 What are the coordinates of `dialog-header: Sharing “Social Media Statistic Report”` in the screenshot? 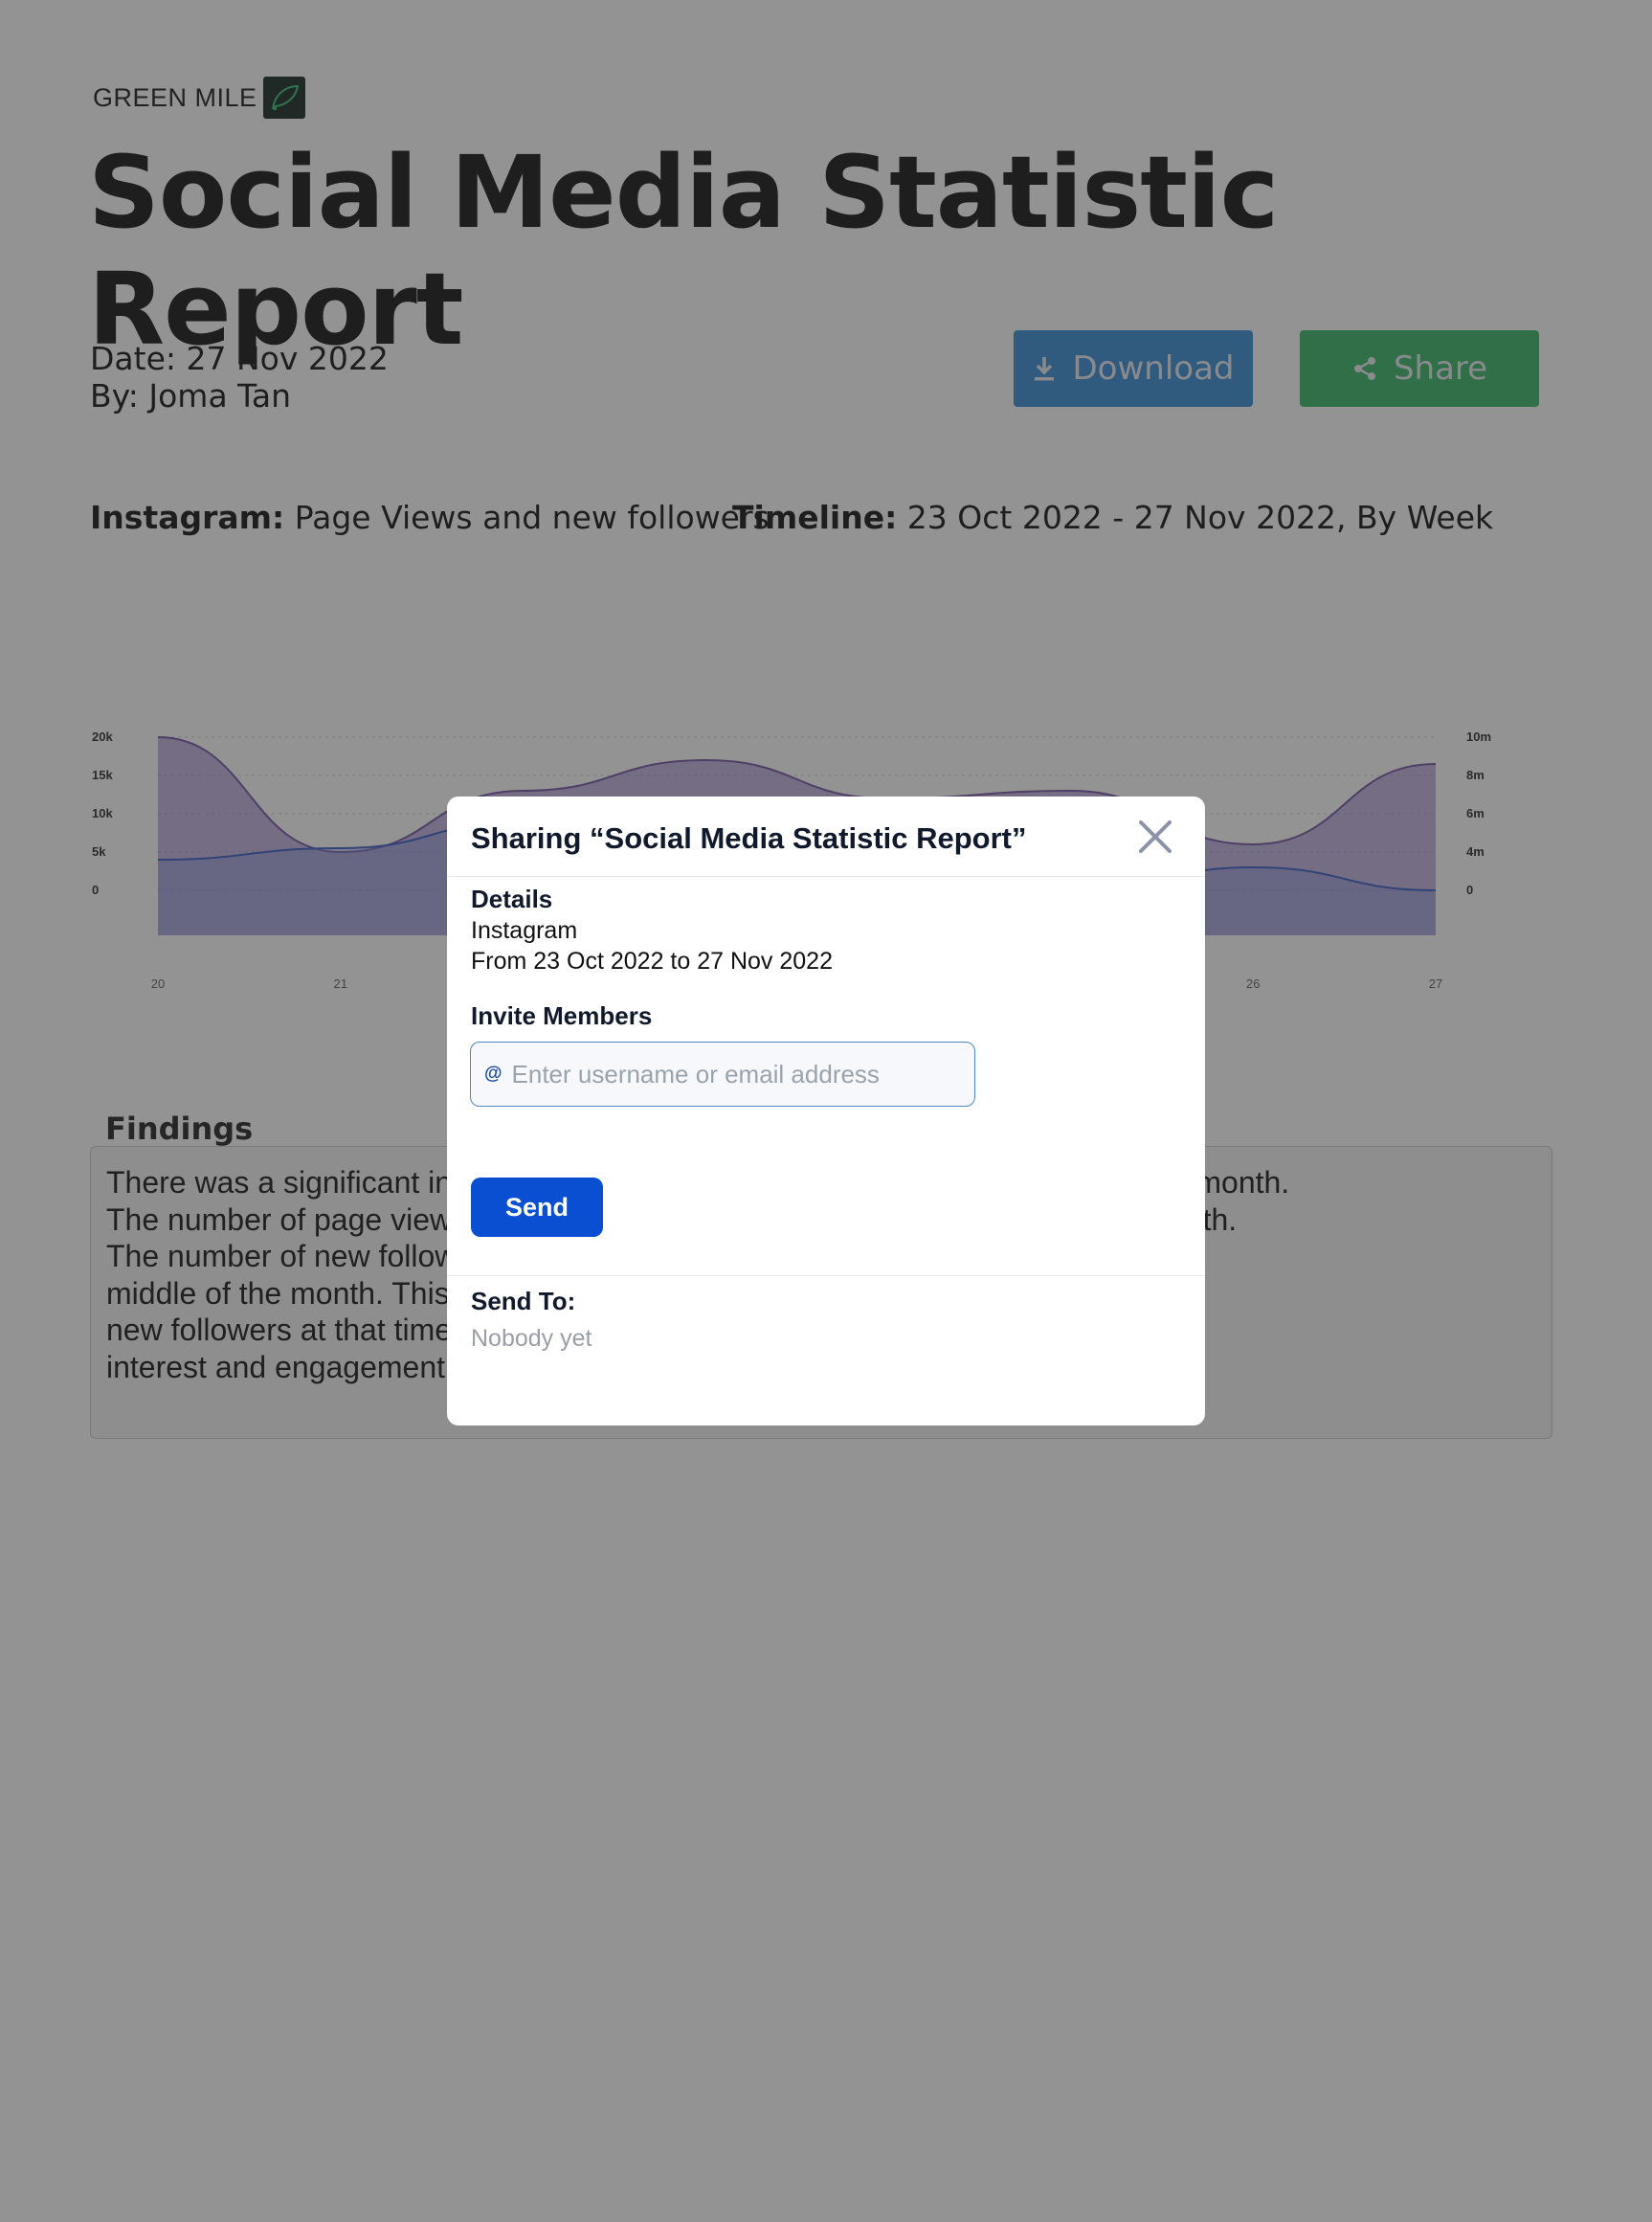 It's located at (826, 837).